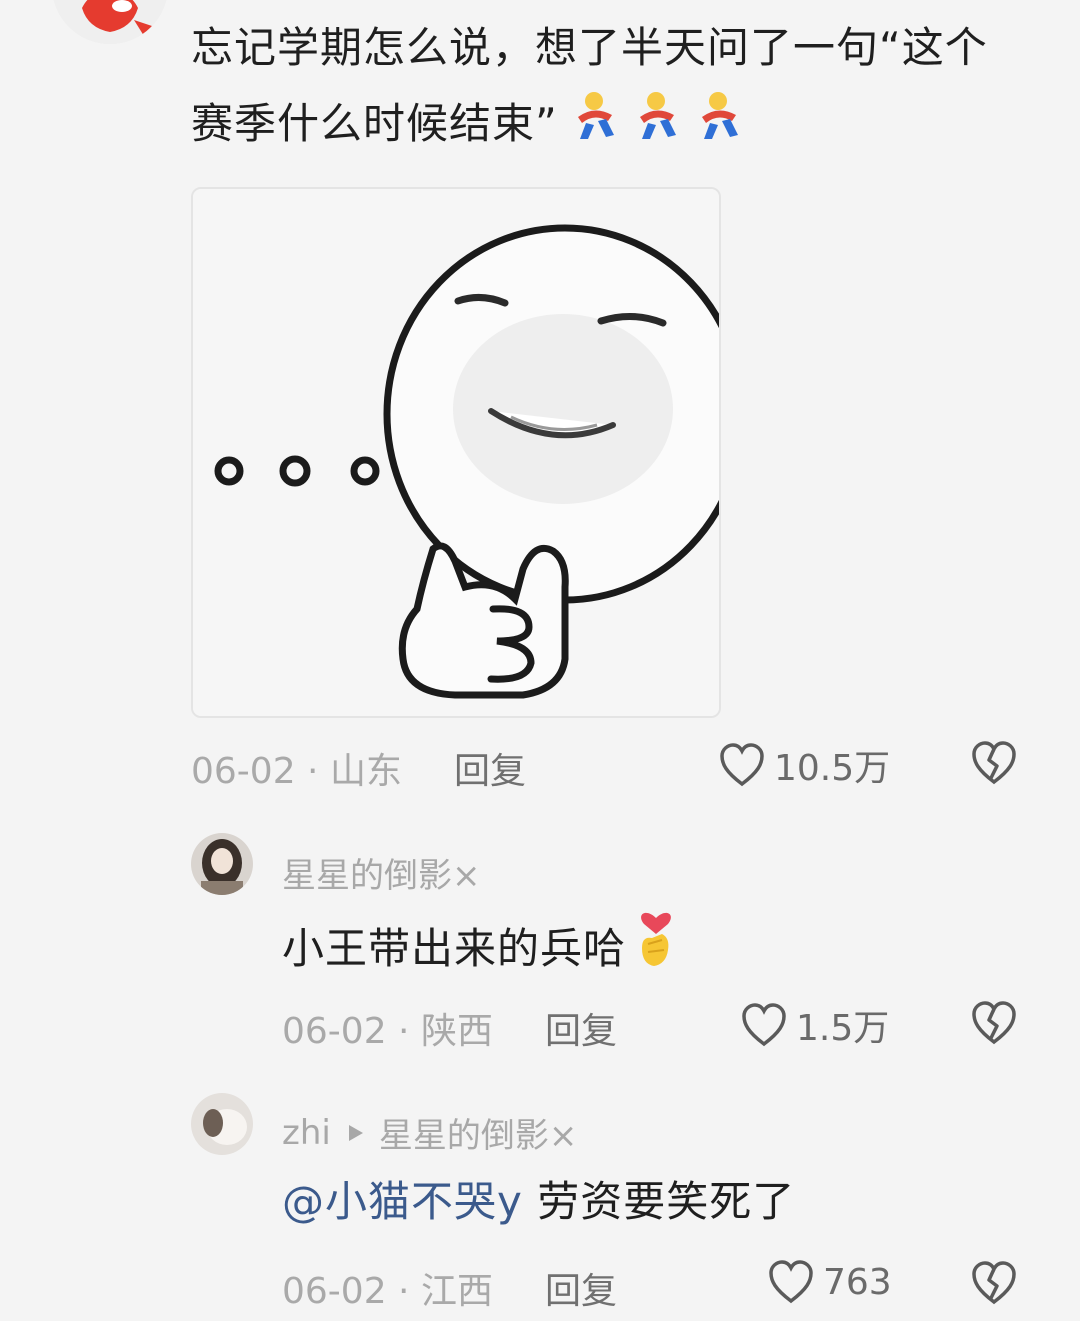 The image size is (1080, 1321). I want to click on comment-1-line1: 忘记学期怎么说，想了半天问了一句“这个, so click(589, 47).